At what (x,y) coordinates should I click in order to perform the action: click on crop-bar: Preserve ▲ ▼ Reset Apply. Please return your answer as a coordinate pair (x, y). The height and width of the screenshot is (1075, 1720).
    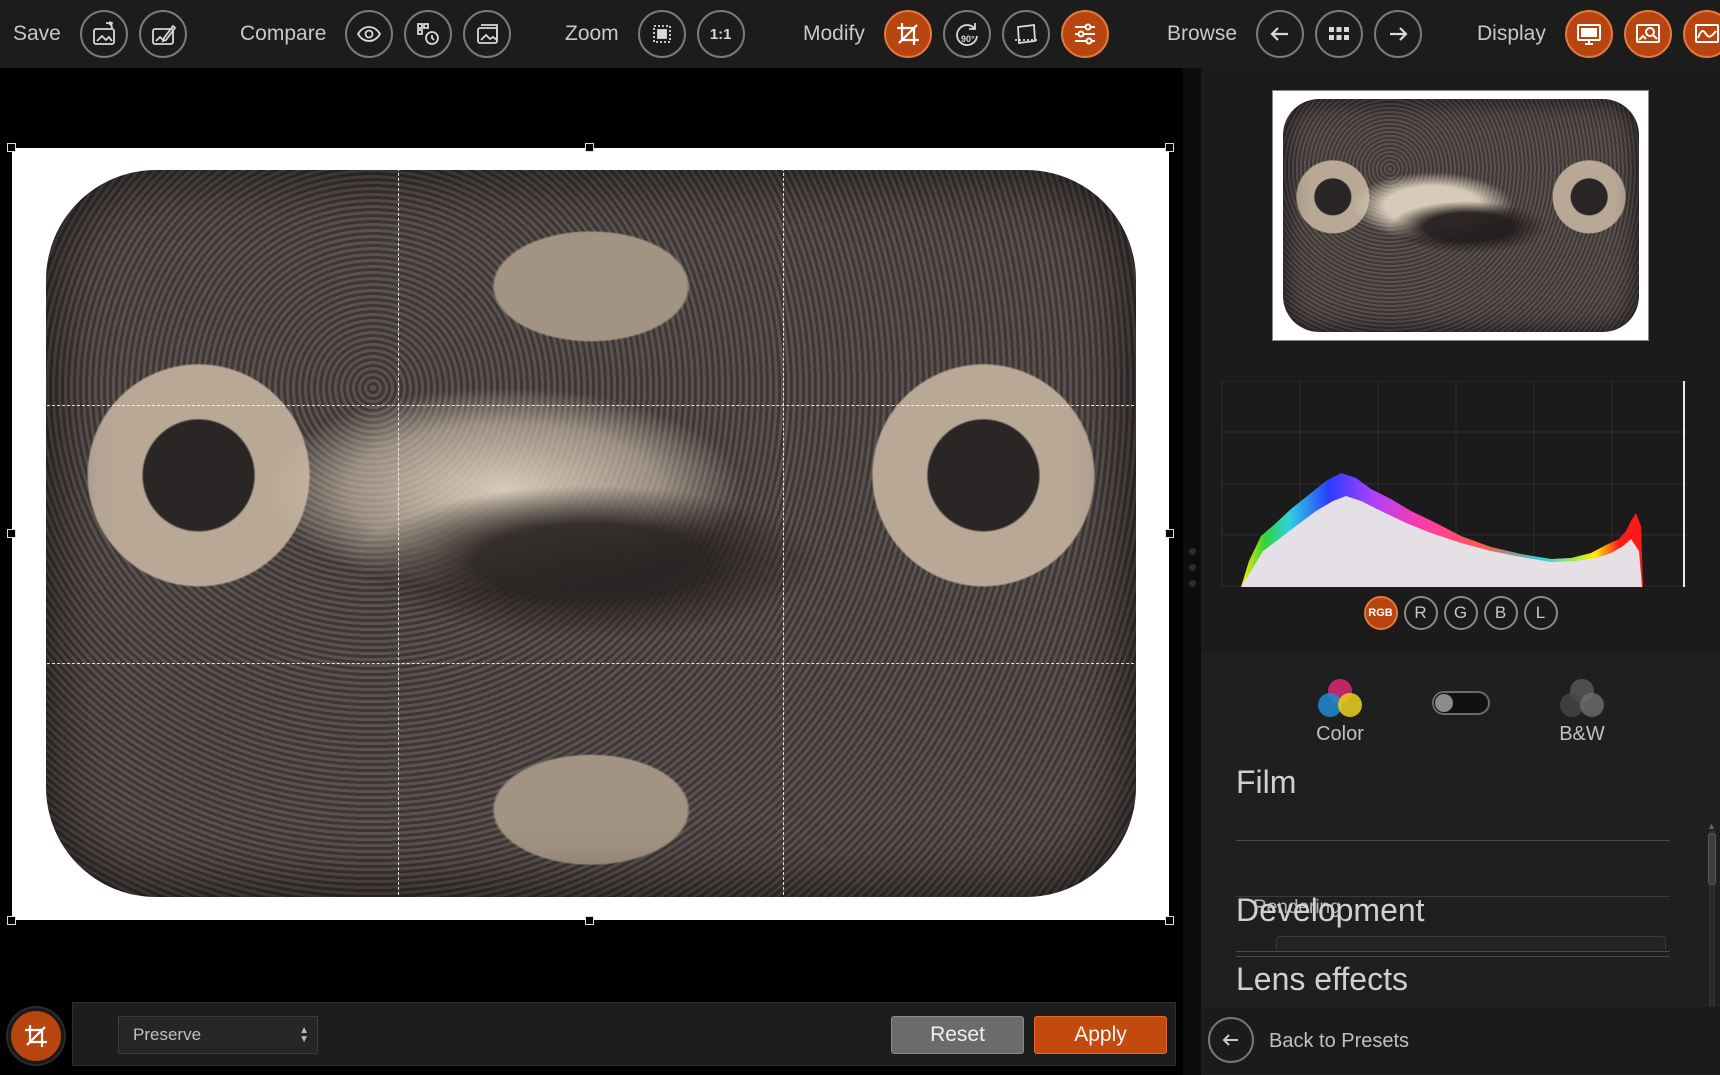
    Looking at the image, I should click on (591, 1037).